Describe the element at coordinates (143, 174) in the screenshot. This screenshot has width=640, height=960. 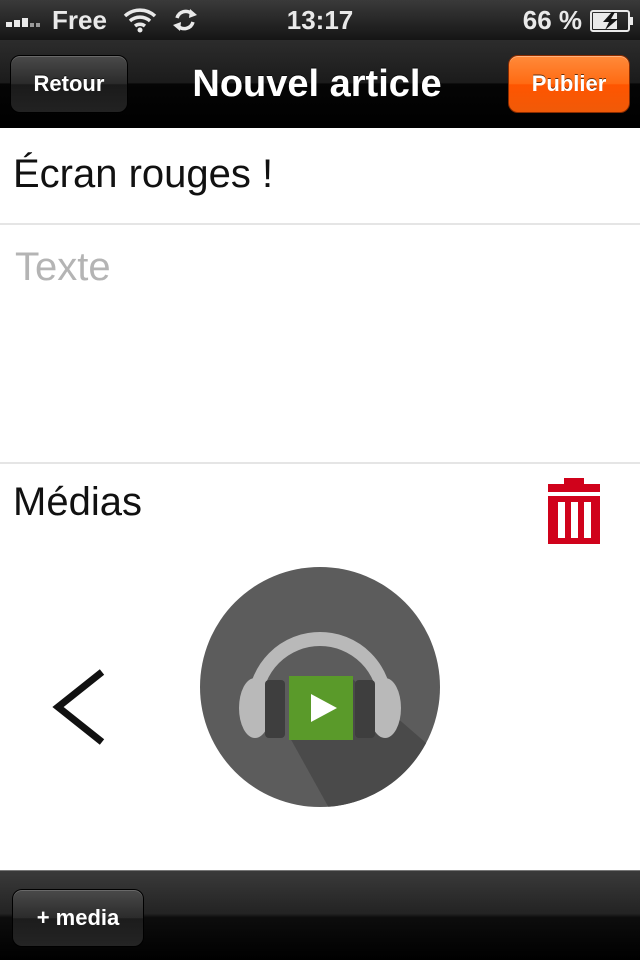
I see `article-title-value: Écran rouges !` at that location.